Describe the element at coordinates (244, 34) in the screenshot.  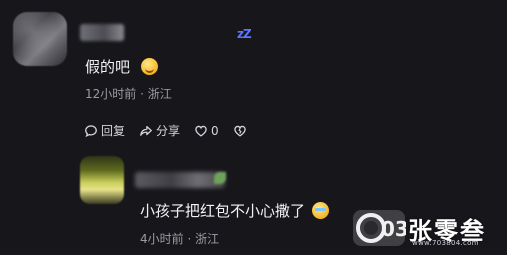
I see `sleep-status-icon: zZ` at that location.